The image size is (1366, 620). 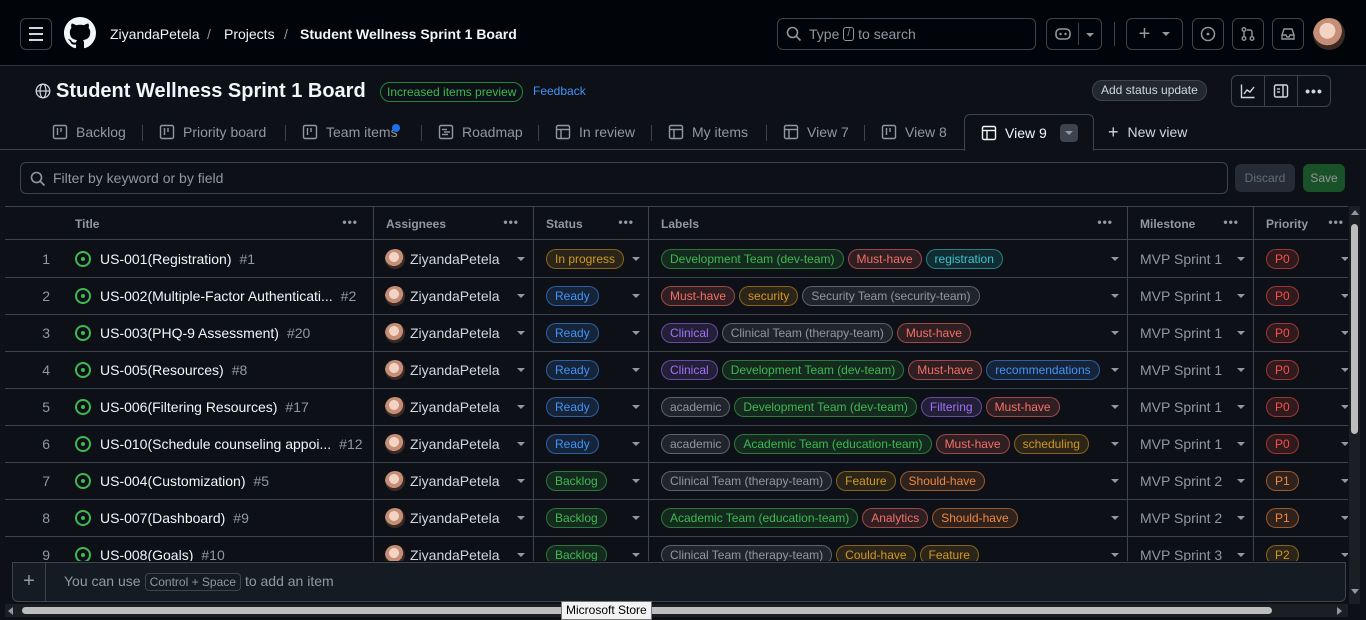 What do you see at coordinates (624, 178) in the screenshot?
I see `filter-input: Filter by keyword or by field` at bounding box center [624, 178].